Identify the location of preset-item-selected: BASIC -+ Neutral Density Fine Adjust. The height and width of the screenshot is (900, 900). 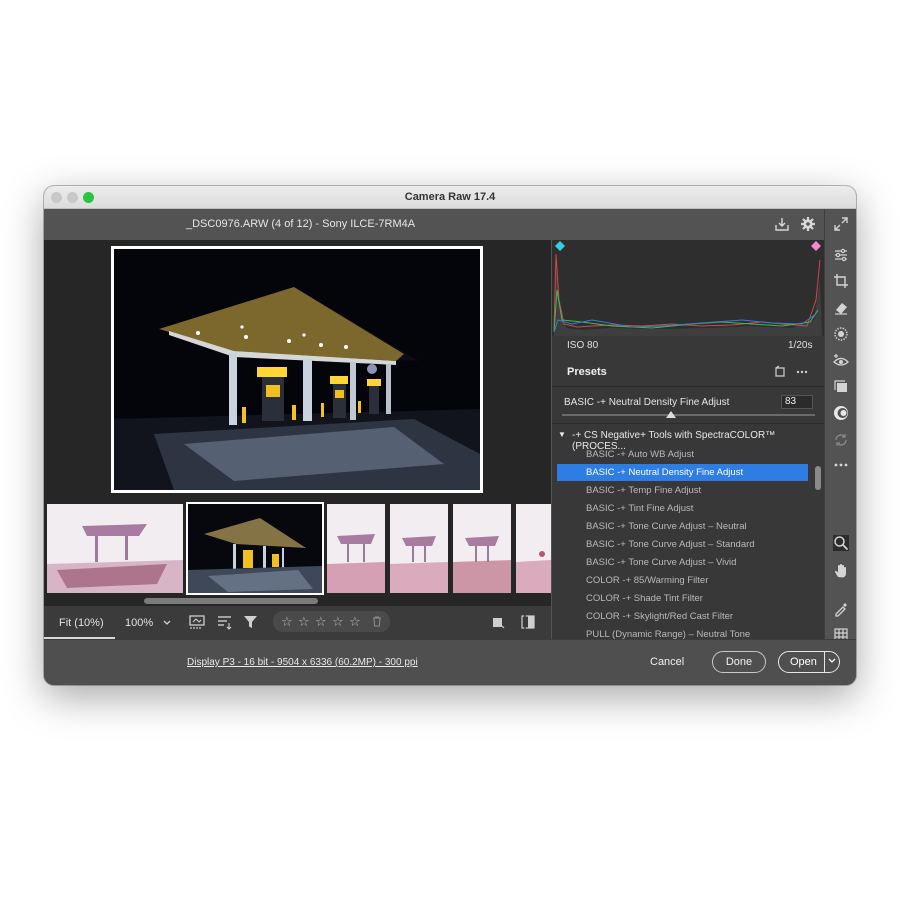
(682, 472).